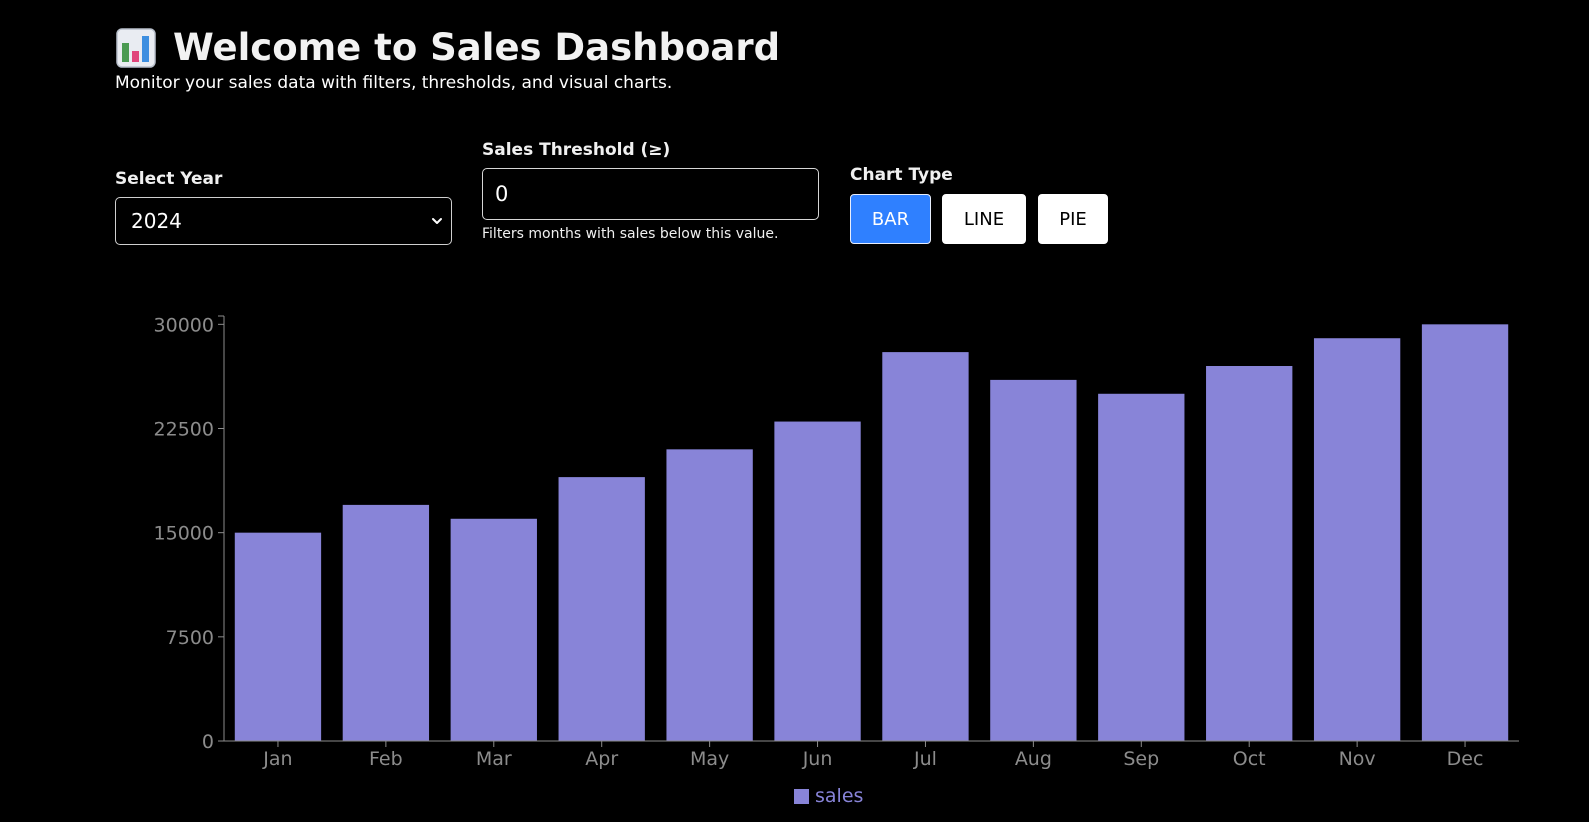  I want to click on y-tick-label: 7500, so click(190, 638).